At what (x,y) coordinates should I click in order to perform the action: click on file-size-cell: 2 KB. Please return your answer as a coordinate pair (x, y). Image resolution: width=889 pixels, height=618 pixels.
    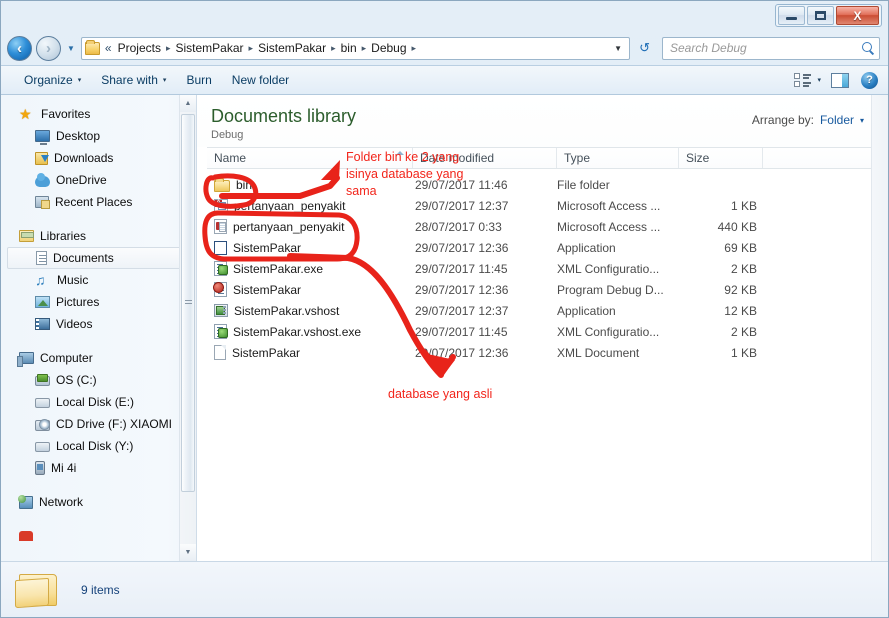
    Looking at the image, I should click on (743, 331).